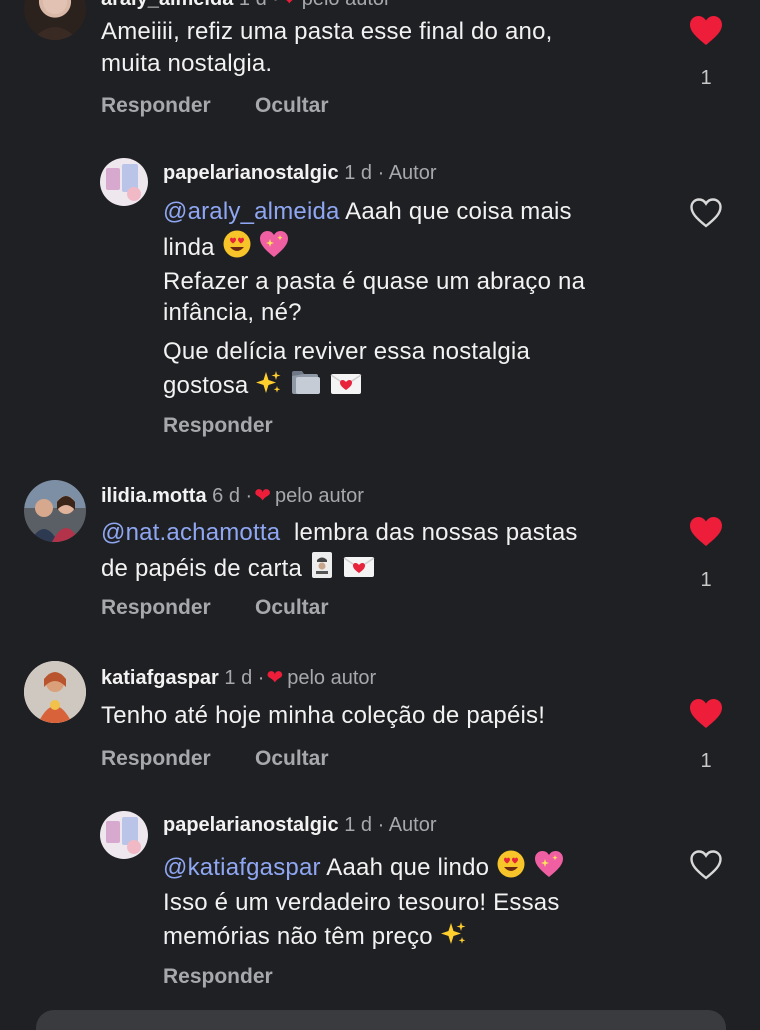 This screenshot has width=760, height=1030. Describe the element at coordinates (346, 351) in the screenshot. I see `comment-text: Que delícia reviver essa nostalgia` at that location.